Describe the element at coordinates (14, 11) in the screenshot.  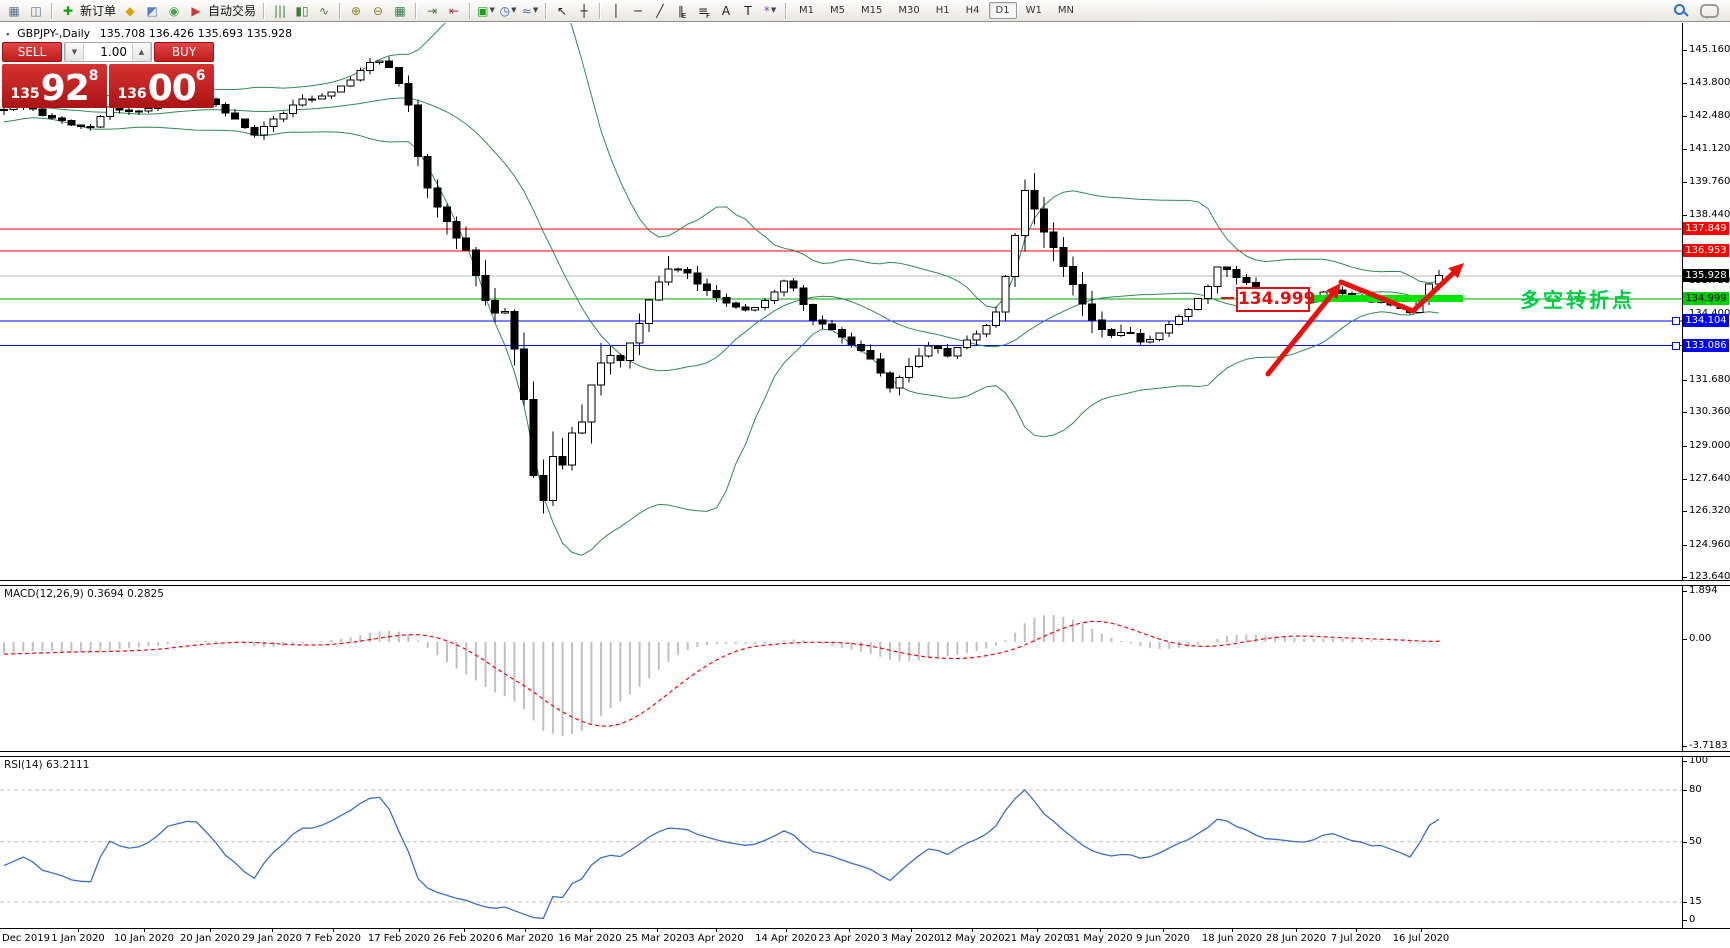
I see `new-chart-icon: ▦` at that location.